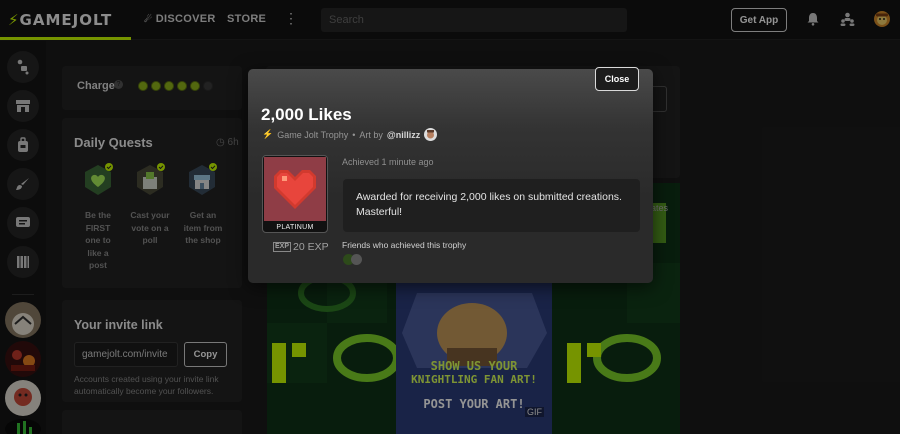  What do you see at coordinates (356, 259) in the screenshot?
I see `friend-avatar` at bounding box center [356, 259].